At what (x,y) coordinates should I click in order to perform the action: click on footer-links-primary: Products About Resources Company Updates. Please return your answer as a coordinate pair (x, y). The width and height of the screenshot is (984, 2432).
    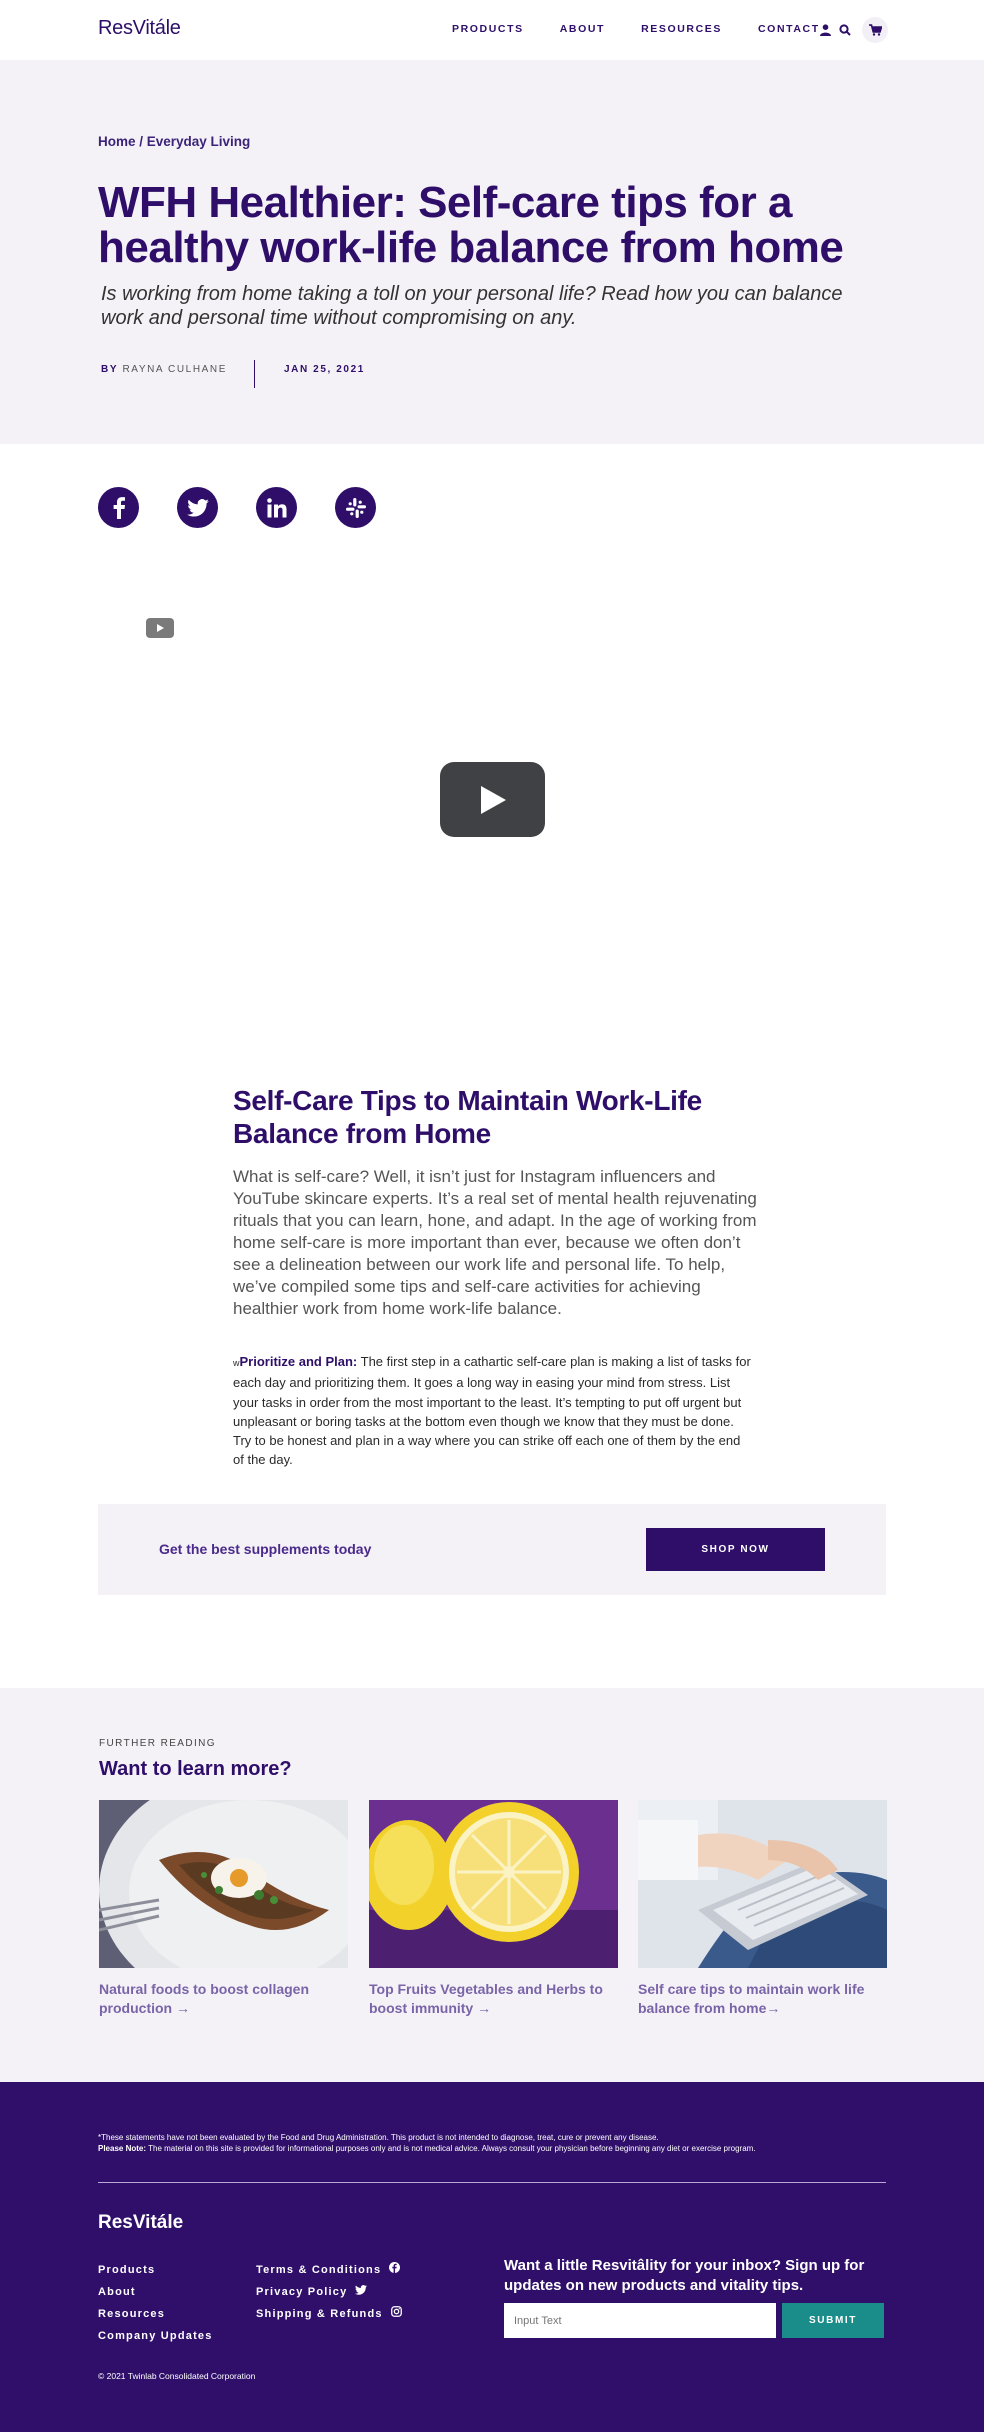
    Looking at the image, I should click on (155, 2303).